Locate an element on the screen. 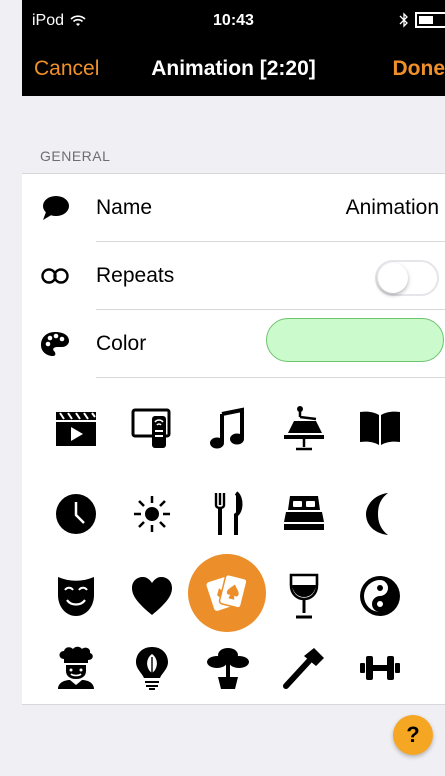  speech-bubble-icon is located at coordinates (56, 208).